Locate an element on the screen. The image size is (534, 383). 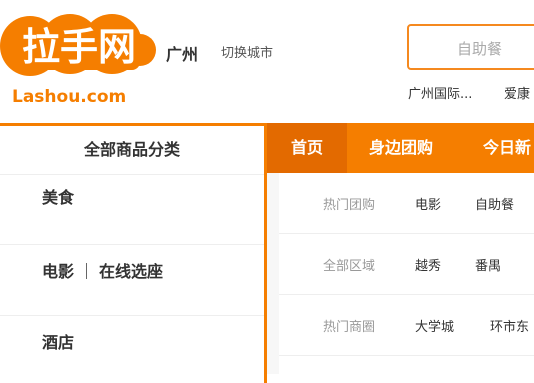
category-movie-label: 电影 is located at coordinates (58, 271).